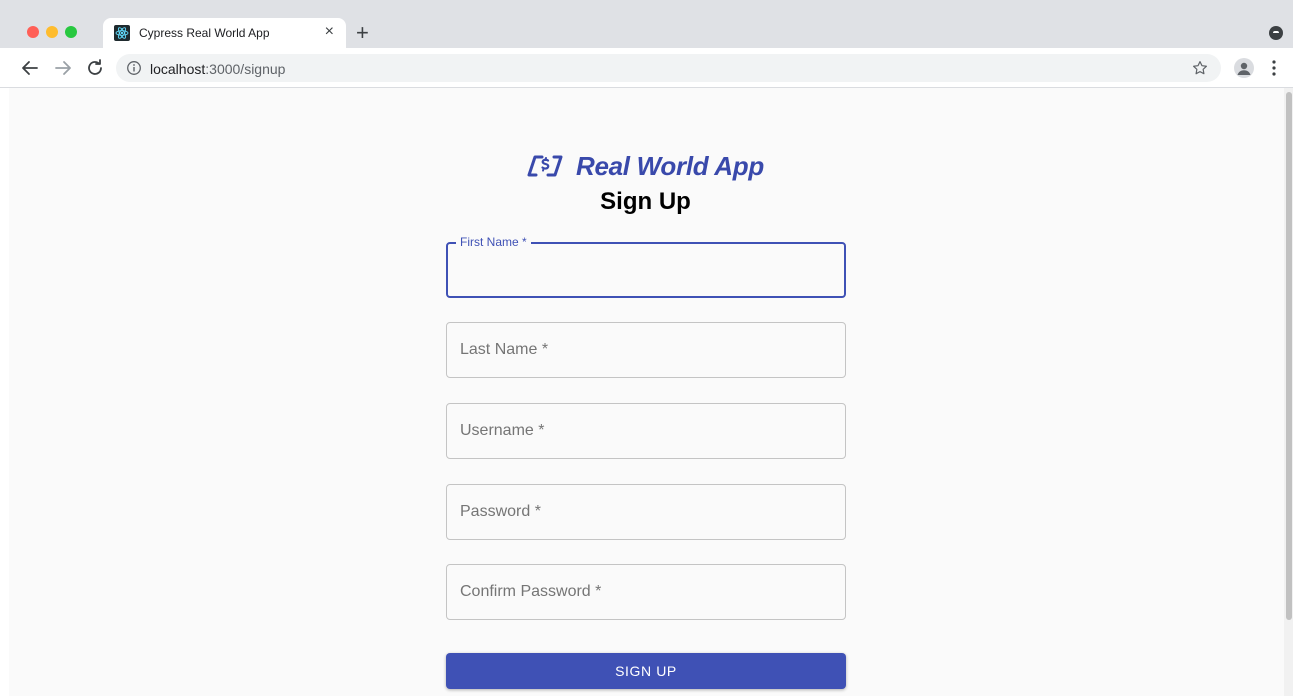  I want to click on url-text: localhost:3000/signup, so click(217, 69).